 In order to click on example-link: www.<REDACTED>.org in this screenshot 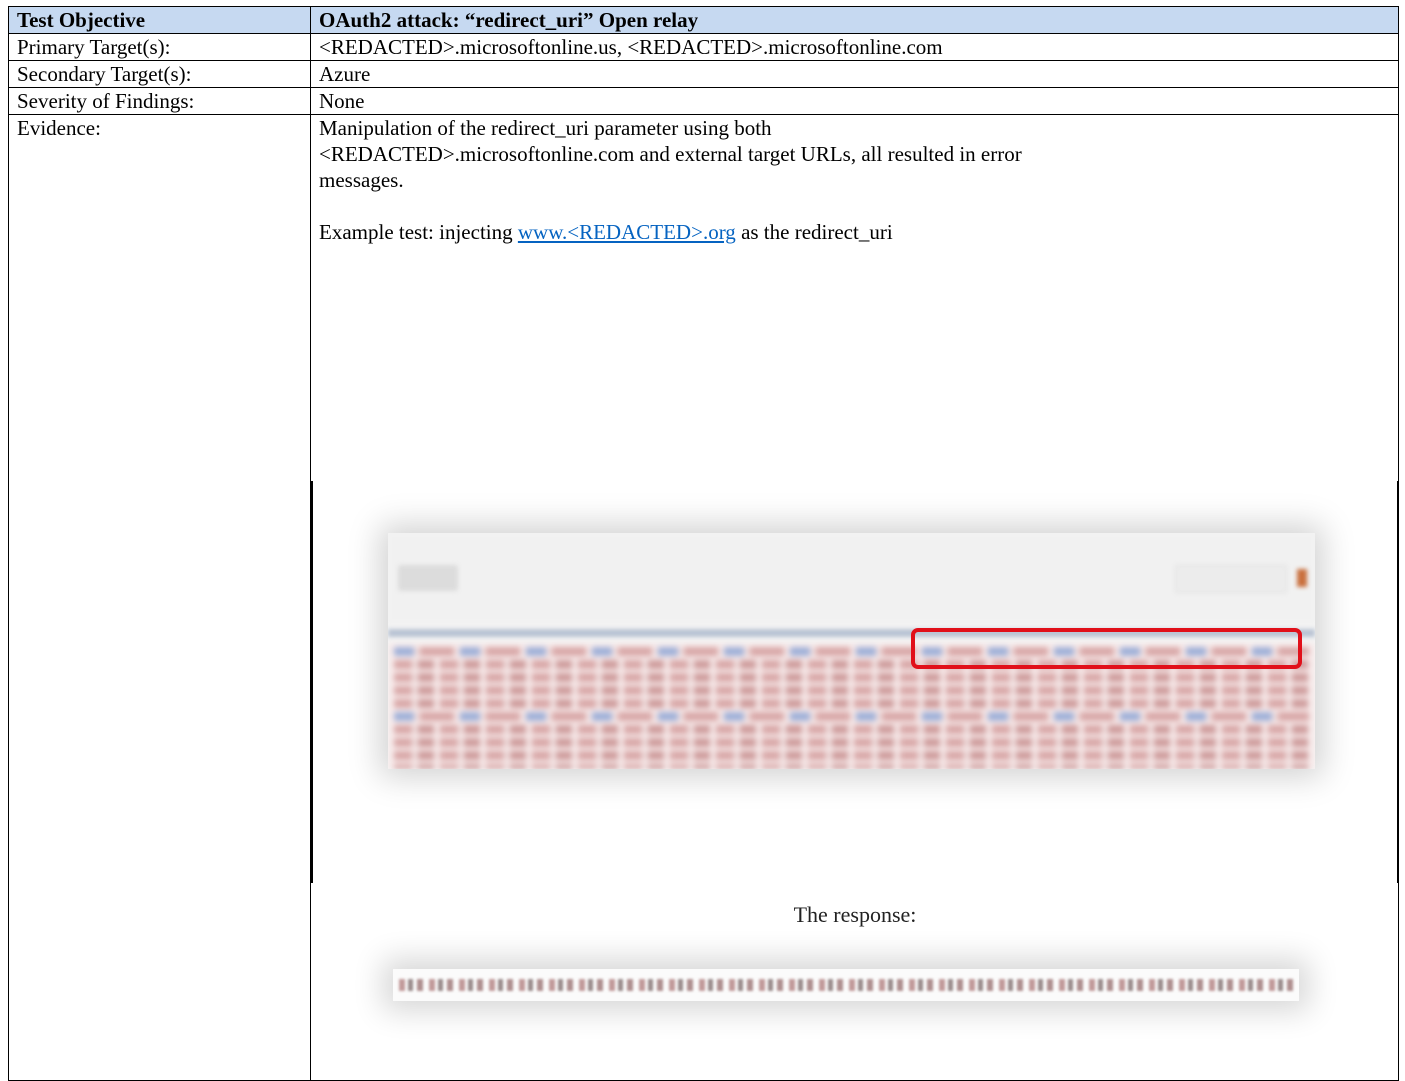, I will do `click(627, 232)`.